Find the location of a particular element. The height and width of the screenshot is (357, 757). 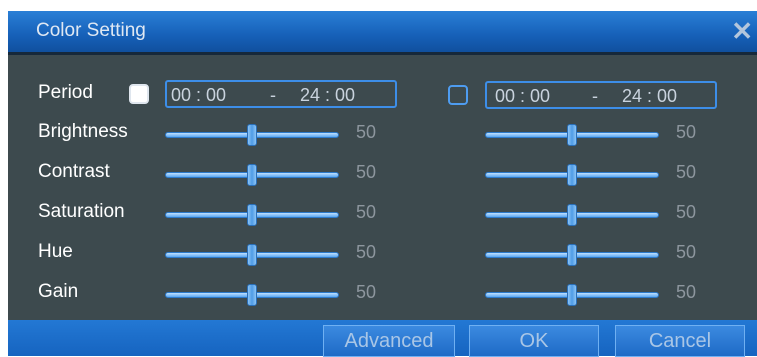

period-2-dash: - is located at coordinates (595, 96).